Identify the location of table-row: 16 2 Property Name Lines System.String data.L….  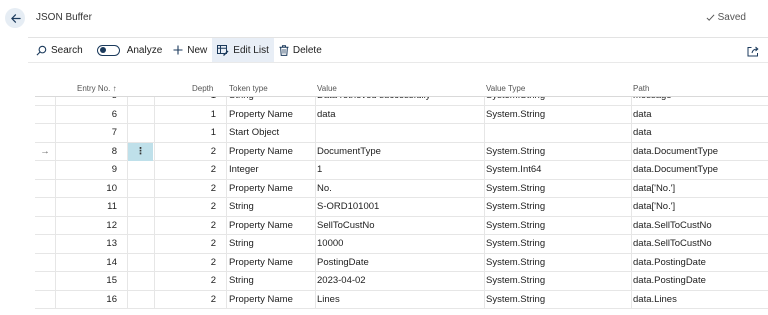
(401, 300).